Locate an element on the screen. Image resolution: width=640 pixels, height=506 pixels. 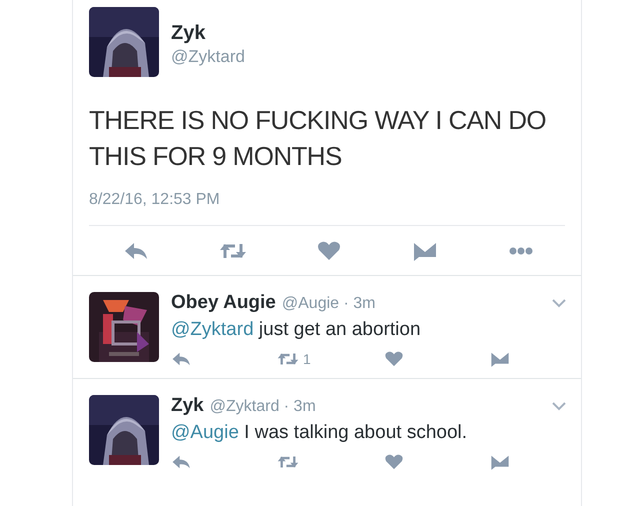
user-handle: @Augie · 3m is located at coordinates (329, 304).